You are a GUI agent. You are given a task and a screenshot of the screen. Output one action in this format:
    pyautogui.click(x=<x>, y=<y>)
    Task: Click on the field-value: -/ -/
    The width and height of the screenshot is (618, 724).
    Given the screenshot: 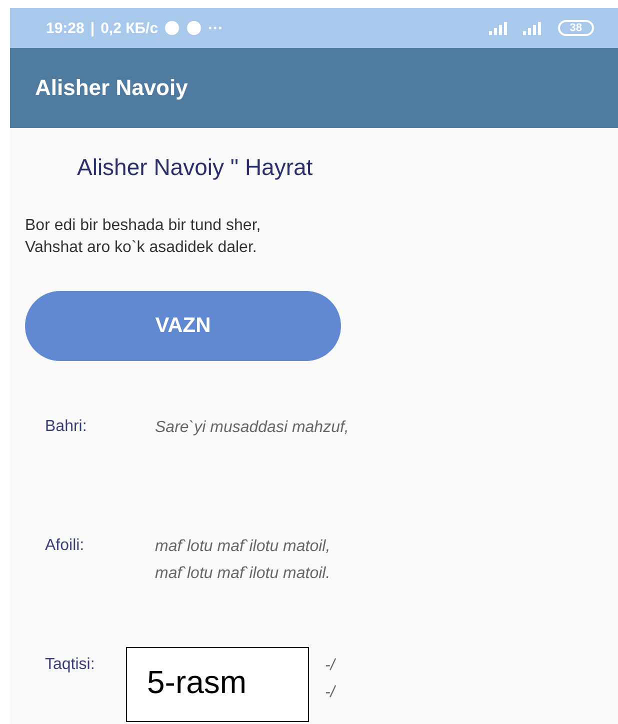 What is the action you would take?
    pyautogui.click(x=330, y=679)
    